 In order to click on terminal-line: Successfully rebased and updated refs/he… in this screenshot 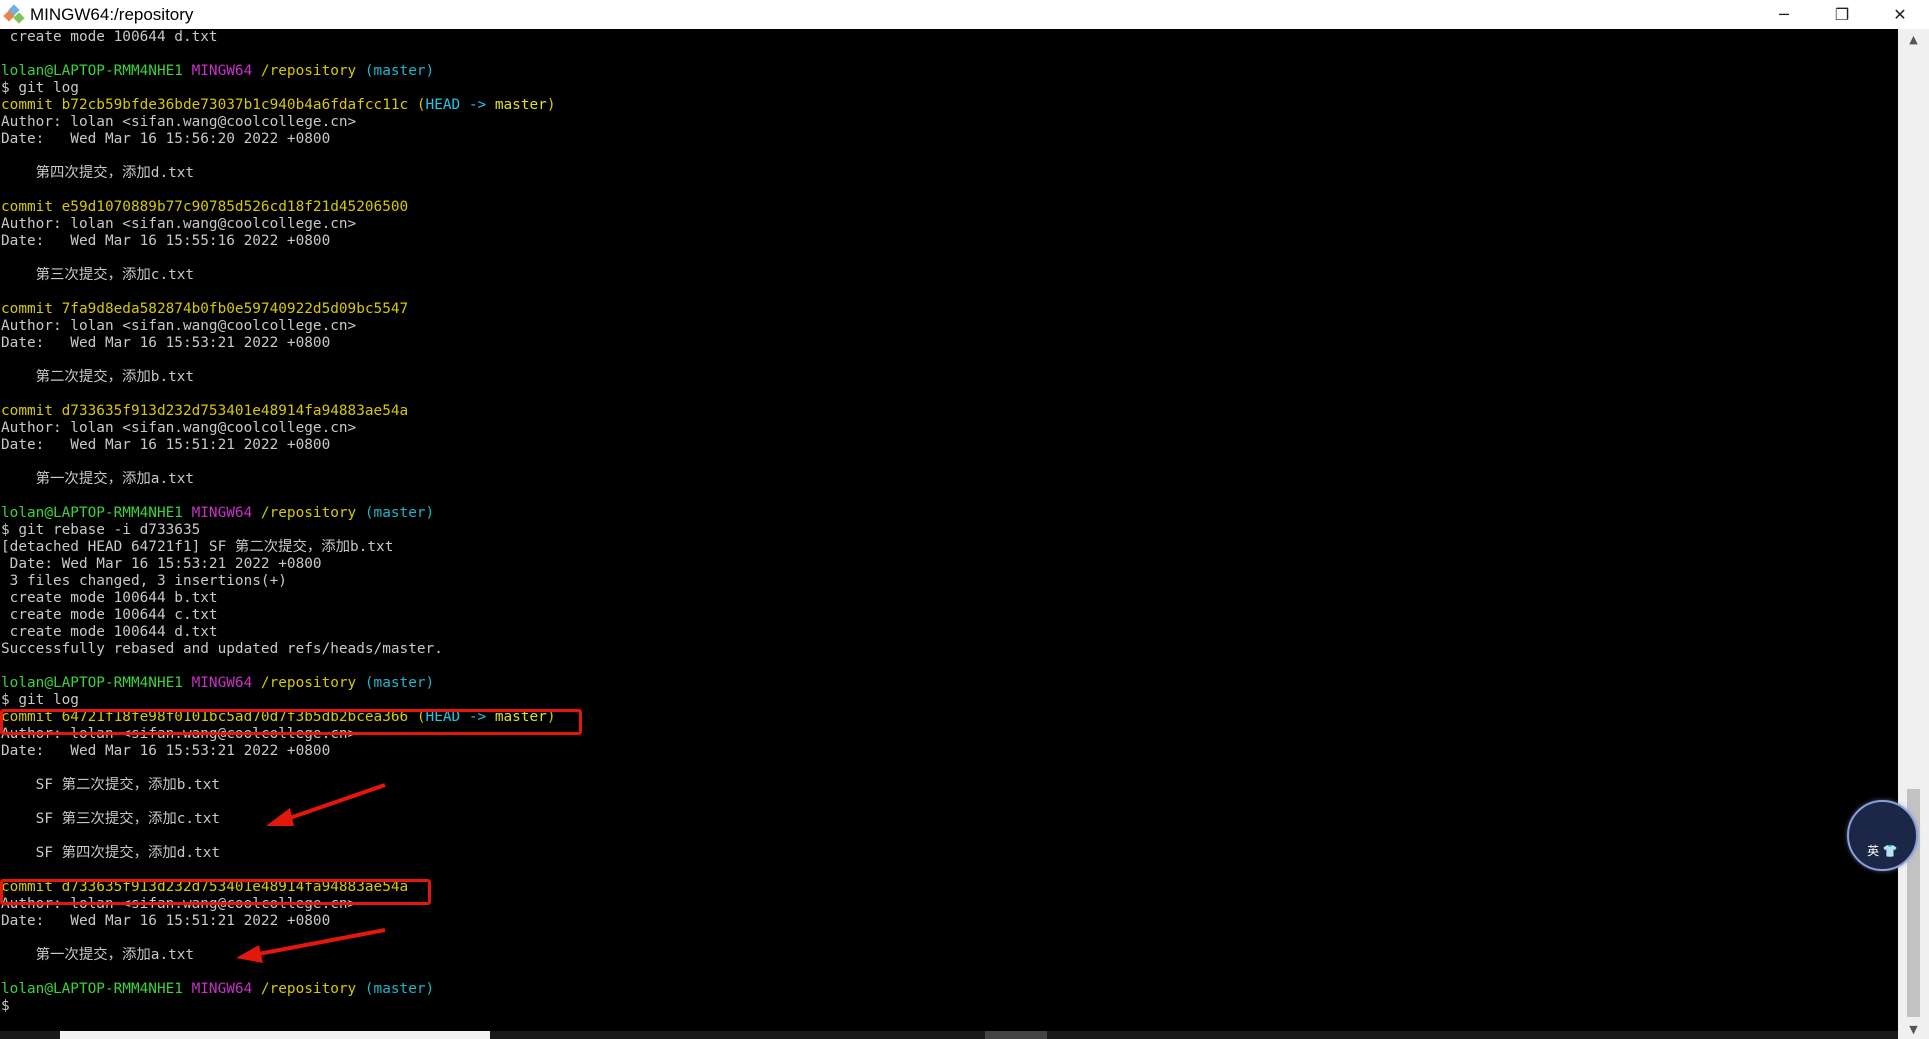, I will do `click(949, 649)`.